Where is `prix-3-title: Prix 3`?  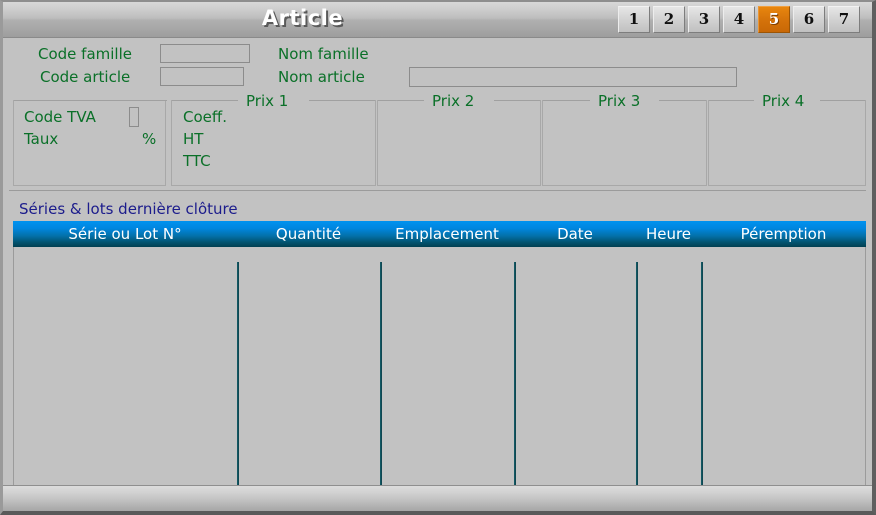 prix-3-title: Prix 3 is located at coordinates (619, 101).